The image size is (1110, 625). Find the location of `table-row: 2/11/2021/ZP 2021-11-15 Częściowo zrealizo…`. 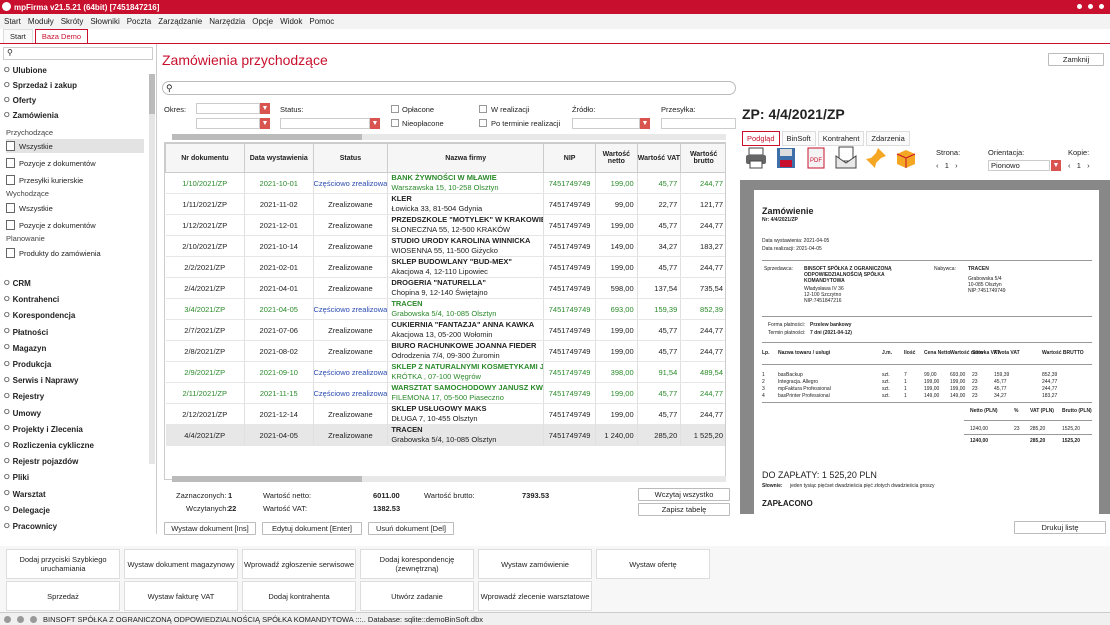

table-row: 2/11/2021/ZP 2021-11-15 Częściowo zrealizo… is located at coordinates (445, 393).